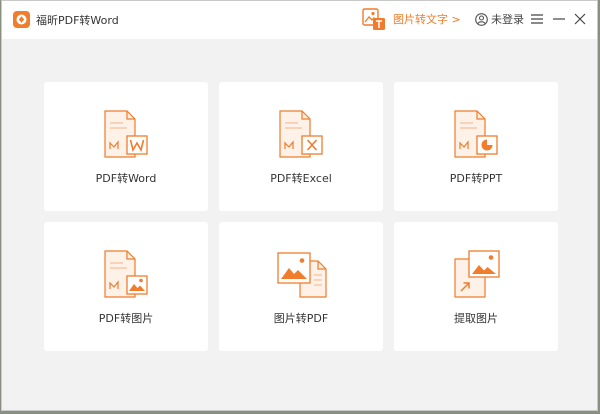 The width and height of the screenshot is (600, 414). Describe the element at coordinates (299, 20) in the screenshot. I see `title-bar: 福昕PDF转Word 图片转文字 > 未登录` at that location.